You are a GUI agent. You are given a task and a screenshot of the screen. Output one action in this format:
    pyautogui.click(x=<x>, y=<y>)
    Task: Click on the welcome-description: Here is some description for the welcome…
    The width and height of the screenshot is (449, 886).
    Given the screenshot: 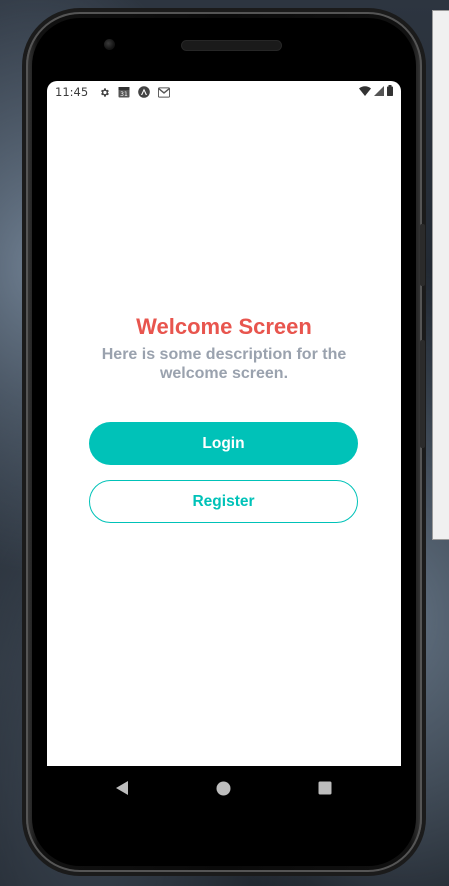 What is the action you would take?
    pyautogui.click(x=224, y=364)
    